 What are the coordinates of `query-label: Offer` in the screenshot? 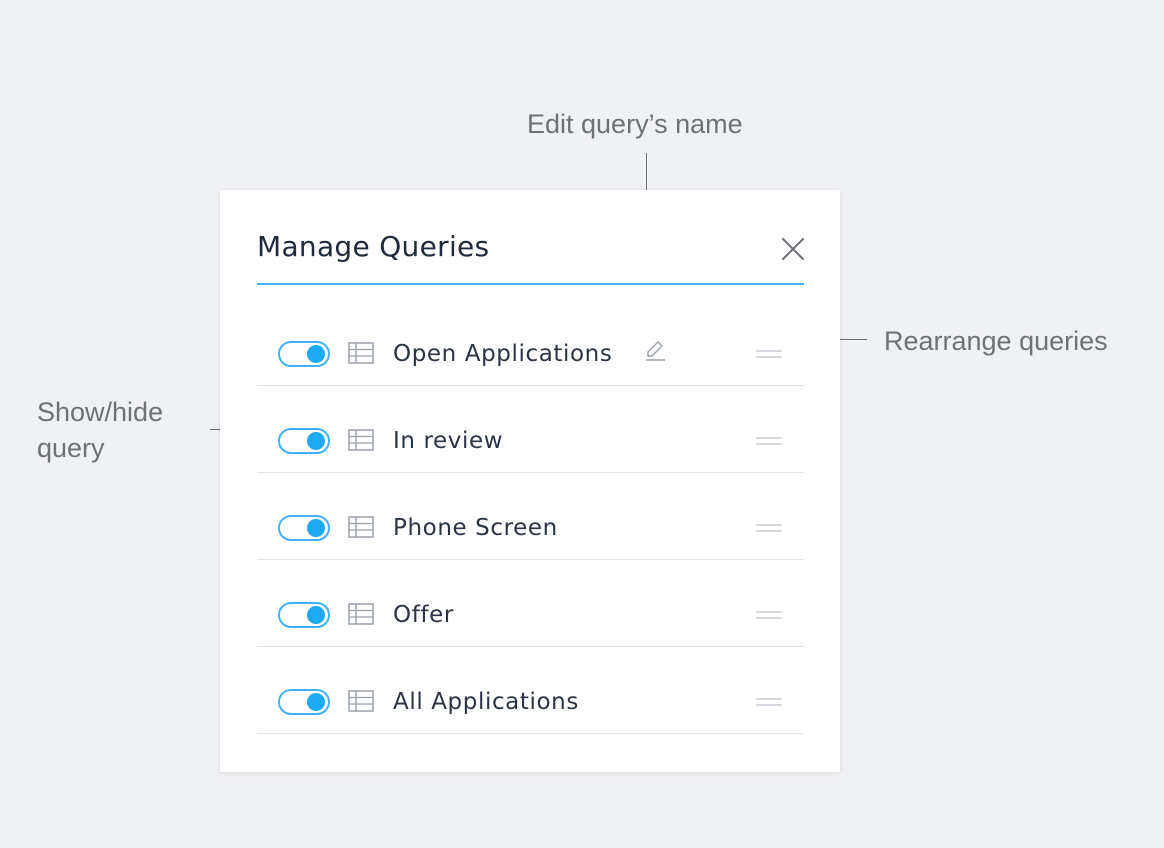 It's located at (423, 615).